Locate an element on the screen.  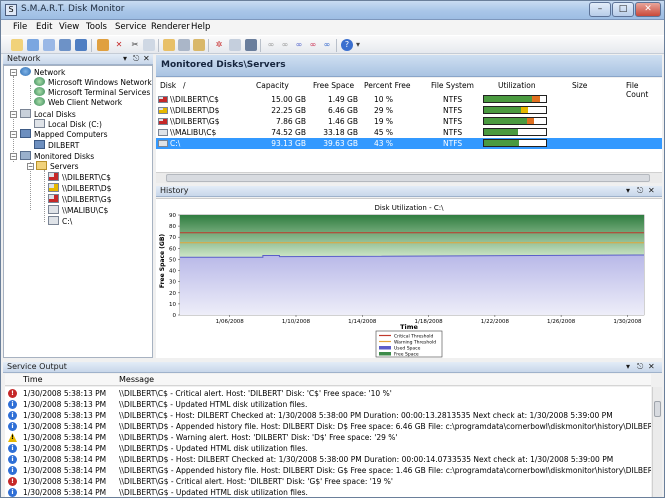
expand-mapped-computers: − is located at coordinates (13, 134).